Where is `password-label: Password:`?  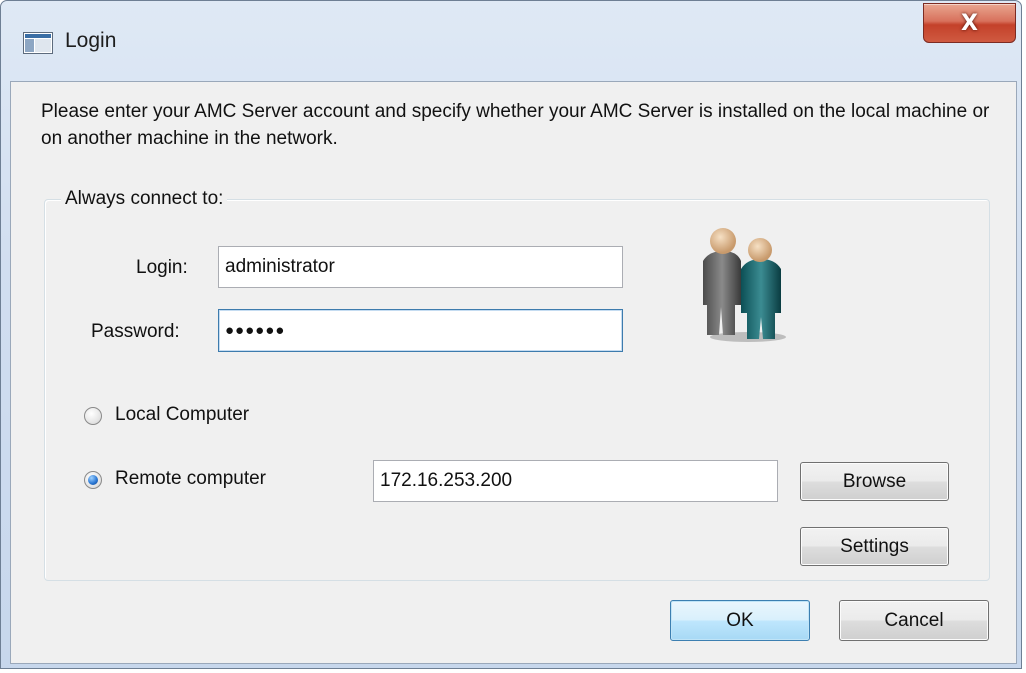 password-label: Password: is located at coordinates (135, 331).